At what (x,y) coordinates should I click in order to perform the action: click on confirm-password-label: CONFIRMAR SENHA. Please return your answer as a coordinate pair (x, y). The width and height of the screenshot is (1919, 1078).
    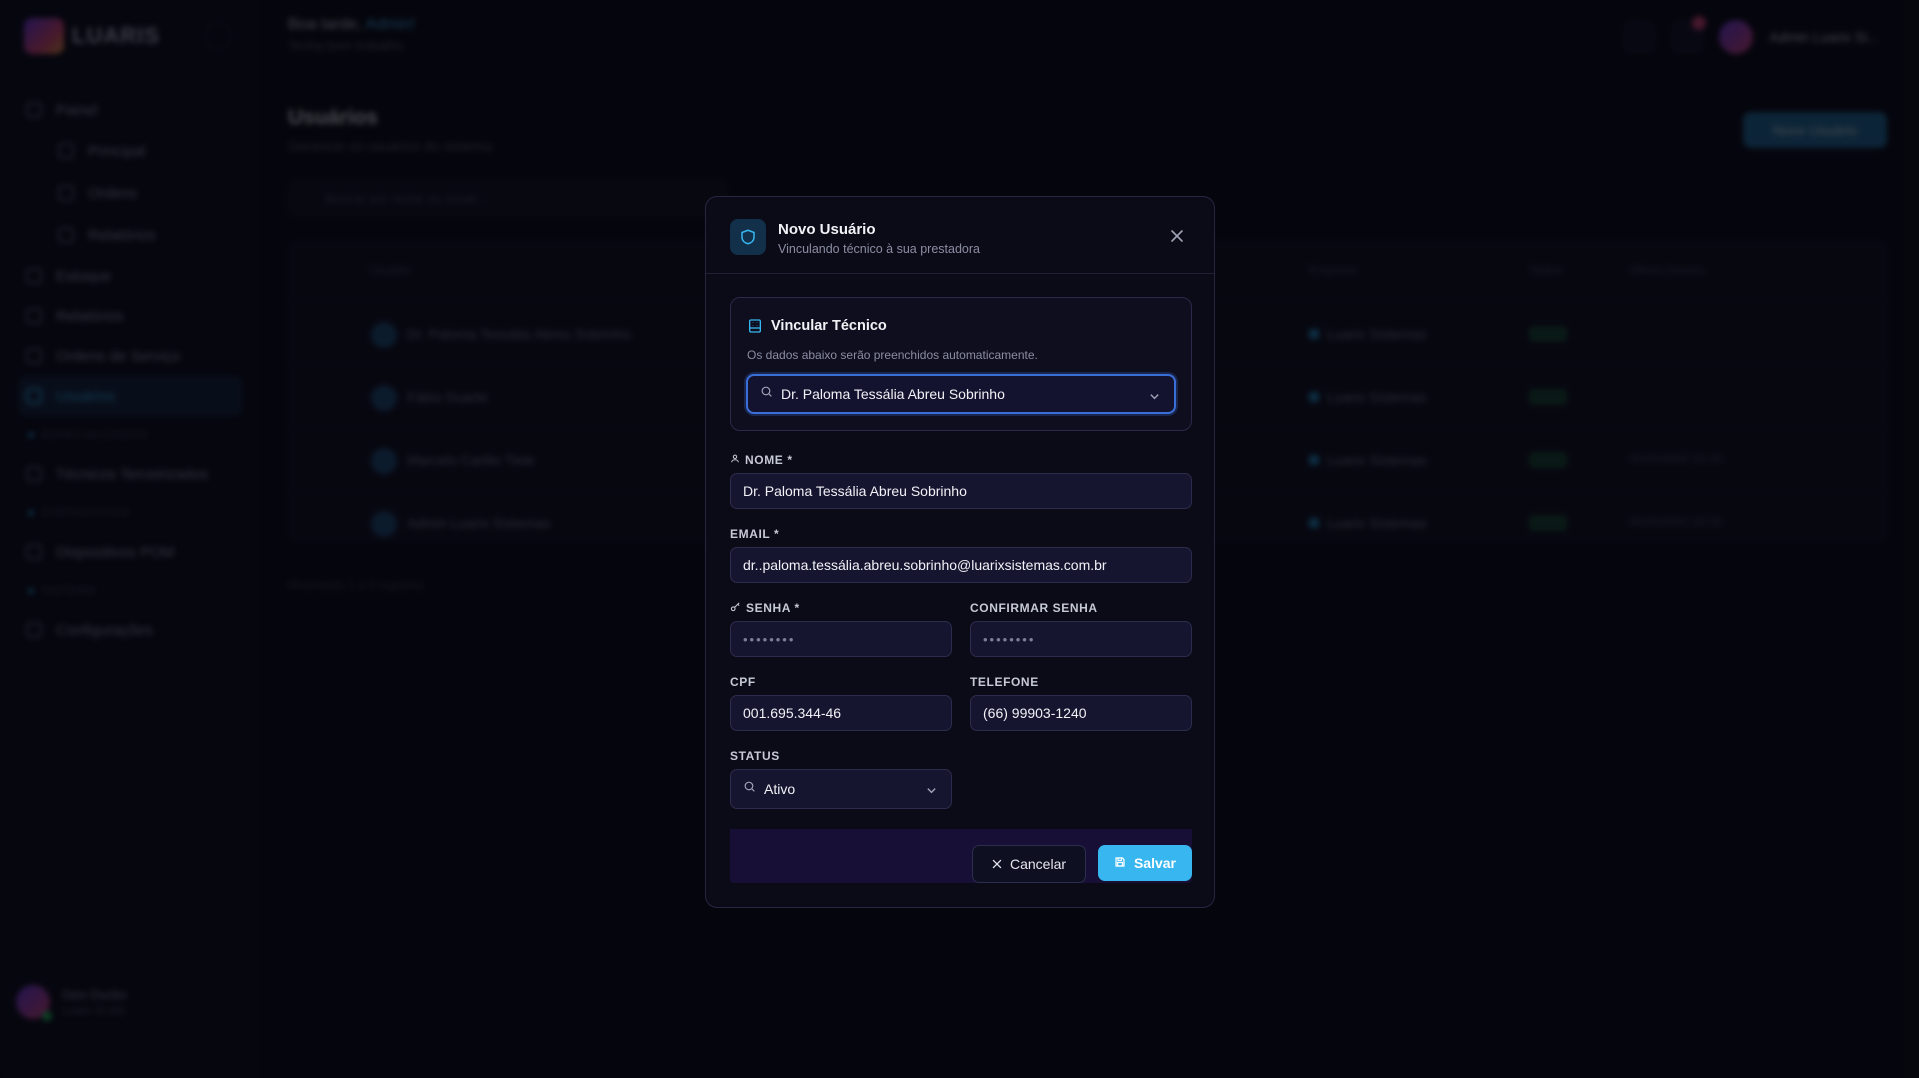
    Looking at the image, I should click on (1034, 608).